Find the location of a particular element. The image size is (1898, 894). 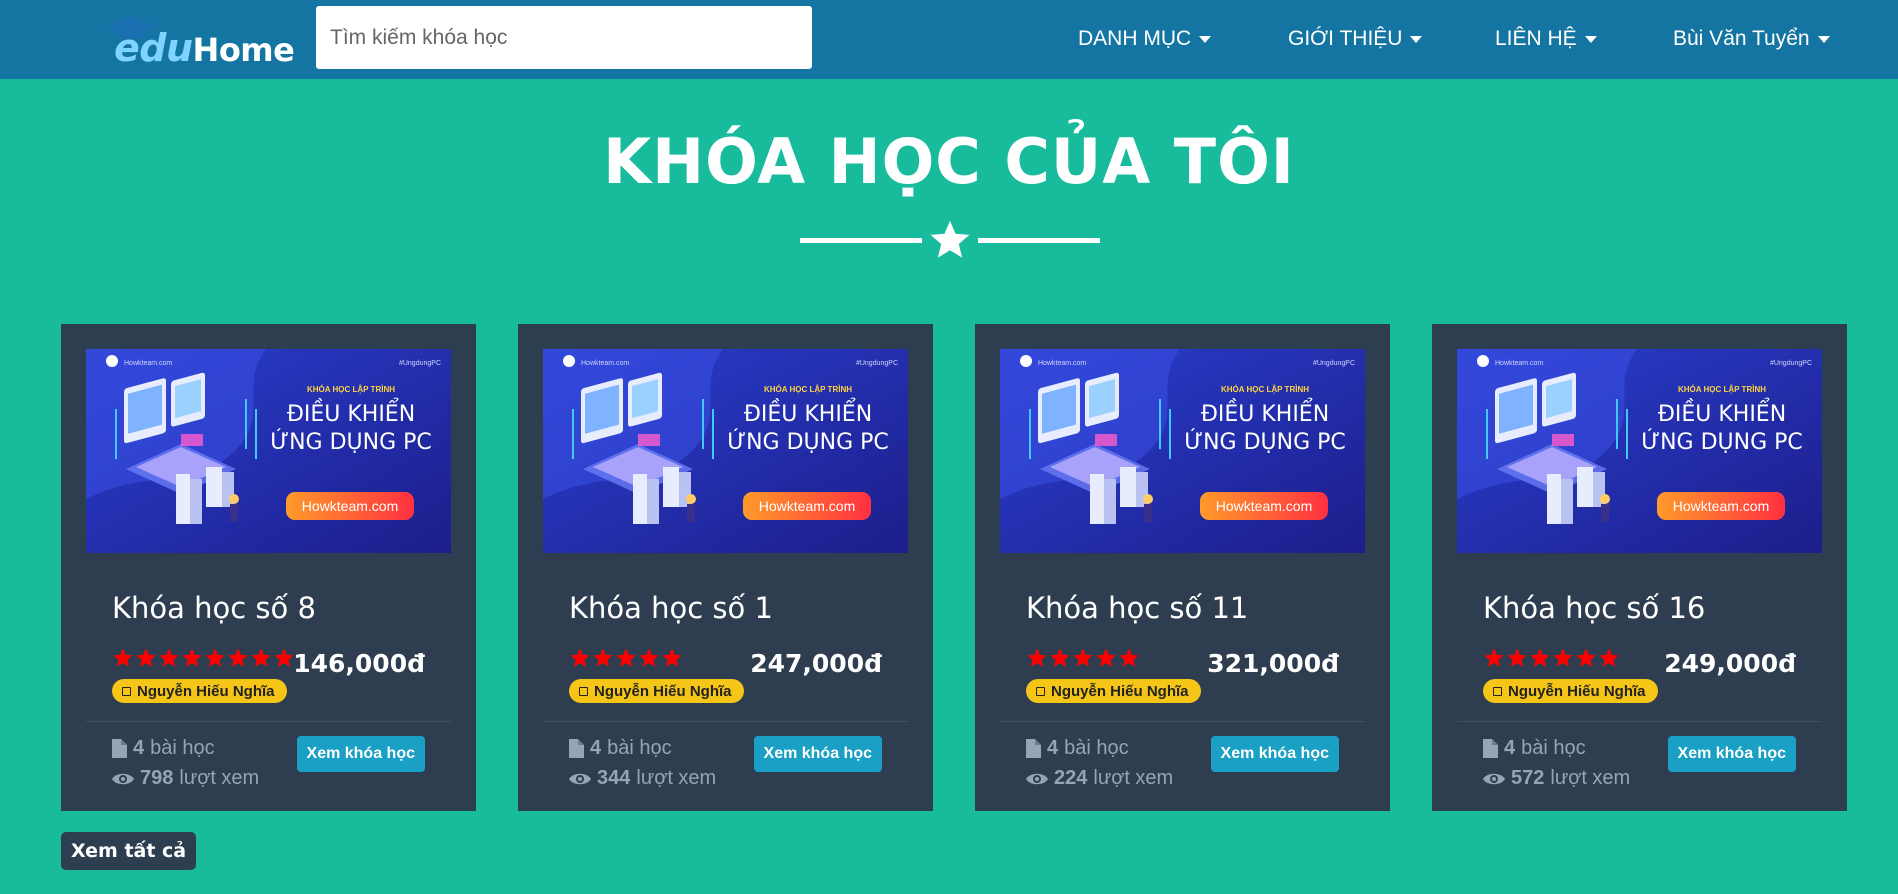

course-price: 146,000đ is located at coordinates (359, 663).